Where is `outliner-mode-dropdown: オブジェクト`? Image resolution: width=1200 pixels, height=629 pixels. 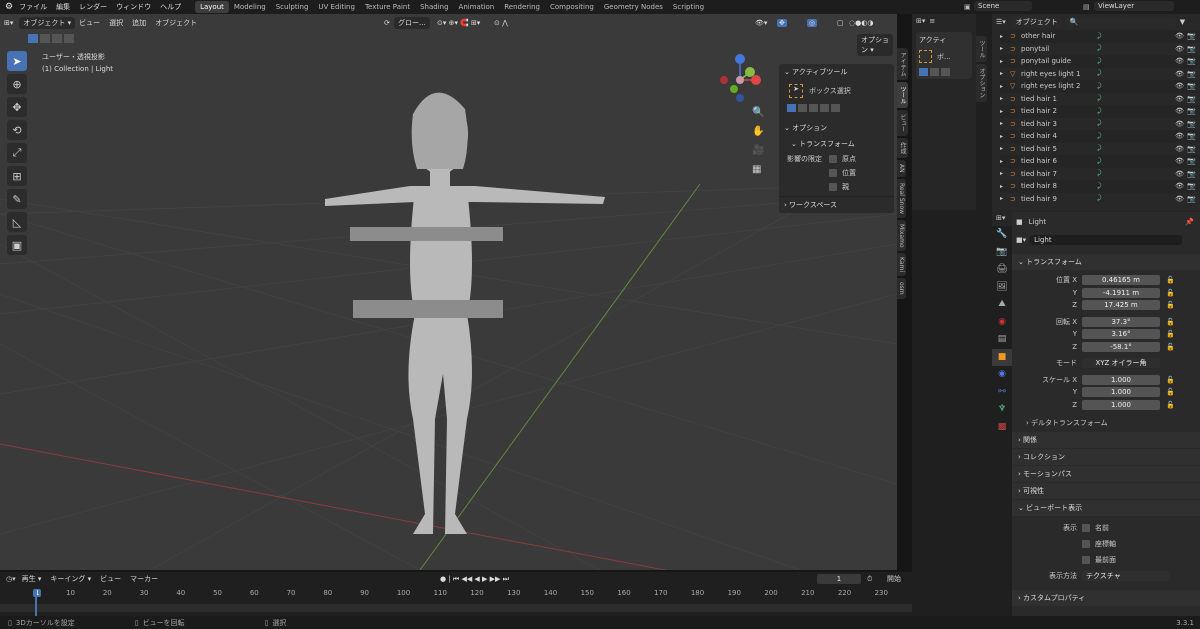
outliner-mode-dropdown: オブジェクト is located at coordinates (1036, 22).